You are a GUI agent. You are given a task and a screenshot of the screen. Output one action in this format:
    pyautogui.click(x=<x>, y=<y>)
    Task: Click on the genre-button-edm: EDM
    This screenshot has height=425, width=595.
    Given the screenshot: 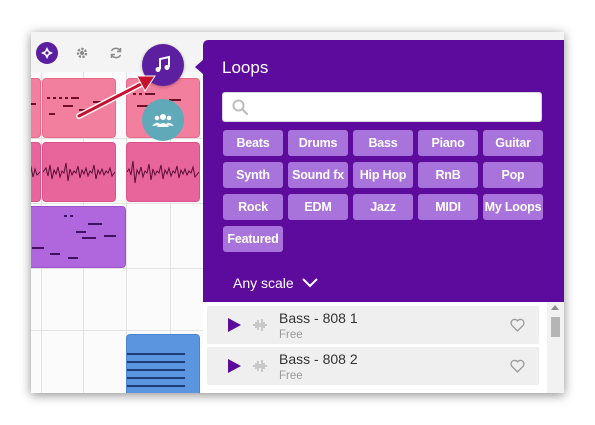 What is the action you would take?
    pyautogui.click(x=318, y=207)
    